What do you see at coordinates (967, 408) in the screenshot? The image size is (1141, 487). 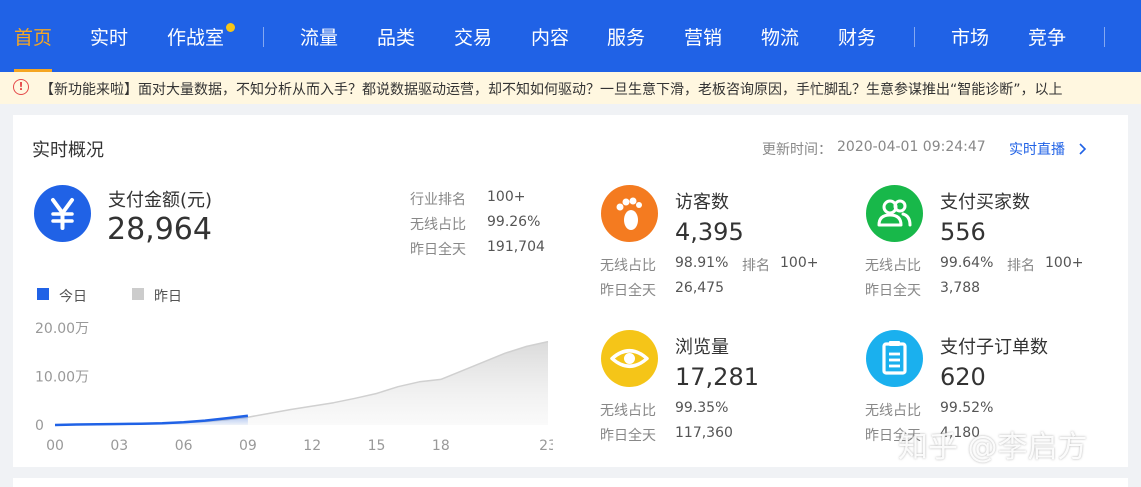 I see `suborders-wireless-value: 99.52%` at bounding box center [967, 408].